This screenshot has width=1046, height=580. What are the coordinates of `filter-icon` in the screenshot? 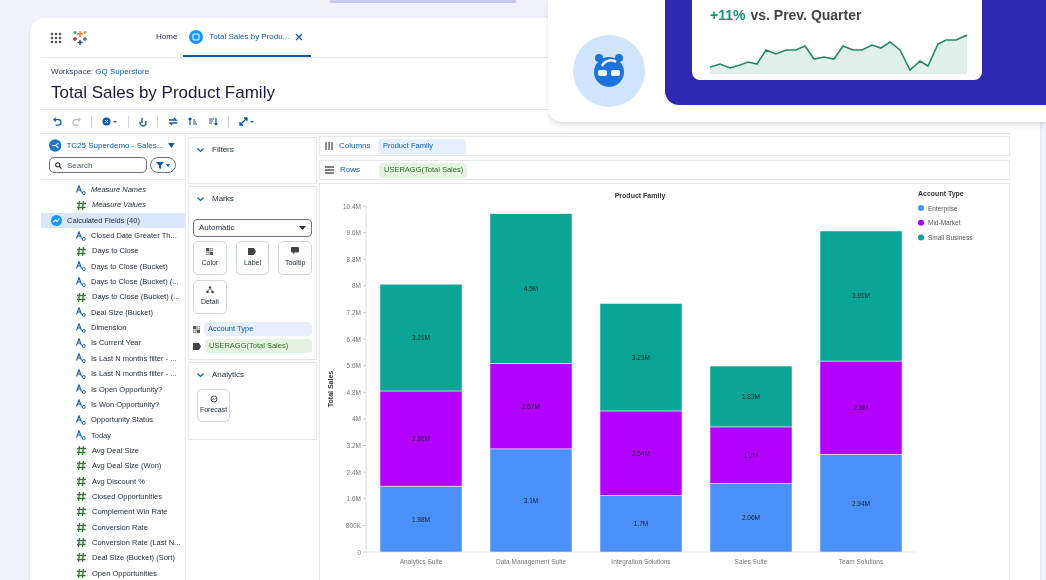 It's located at (160, 165).